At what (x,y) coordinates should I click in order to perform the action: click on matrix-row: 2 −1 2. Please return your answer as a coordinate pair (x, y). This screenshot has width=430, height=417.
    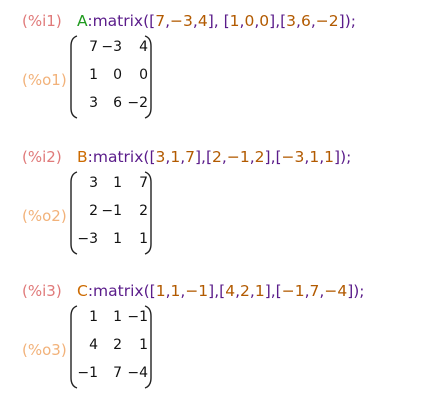
    Looking at the image, I should click on (111, 211).